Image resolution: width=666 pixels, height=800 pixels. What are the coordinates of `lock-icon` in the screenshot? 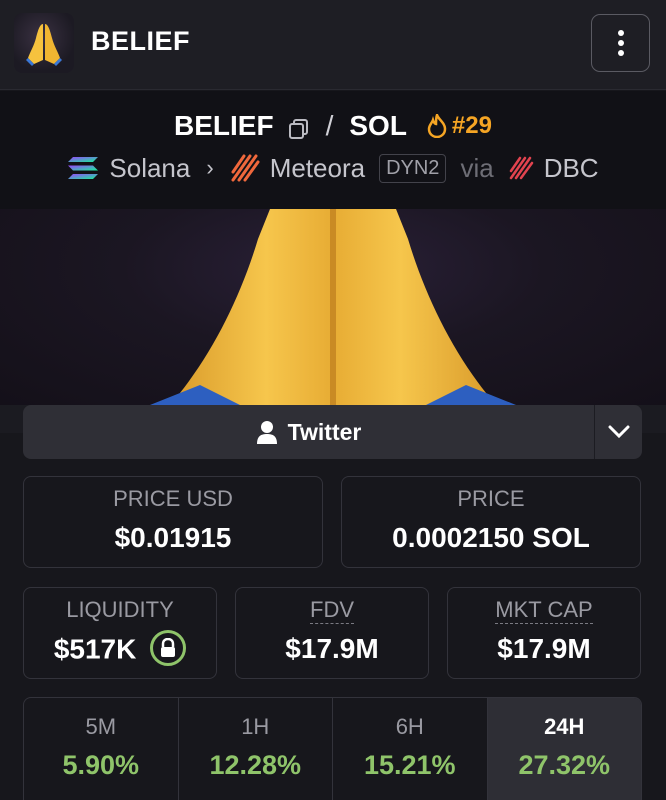 It's located at (168, 647).